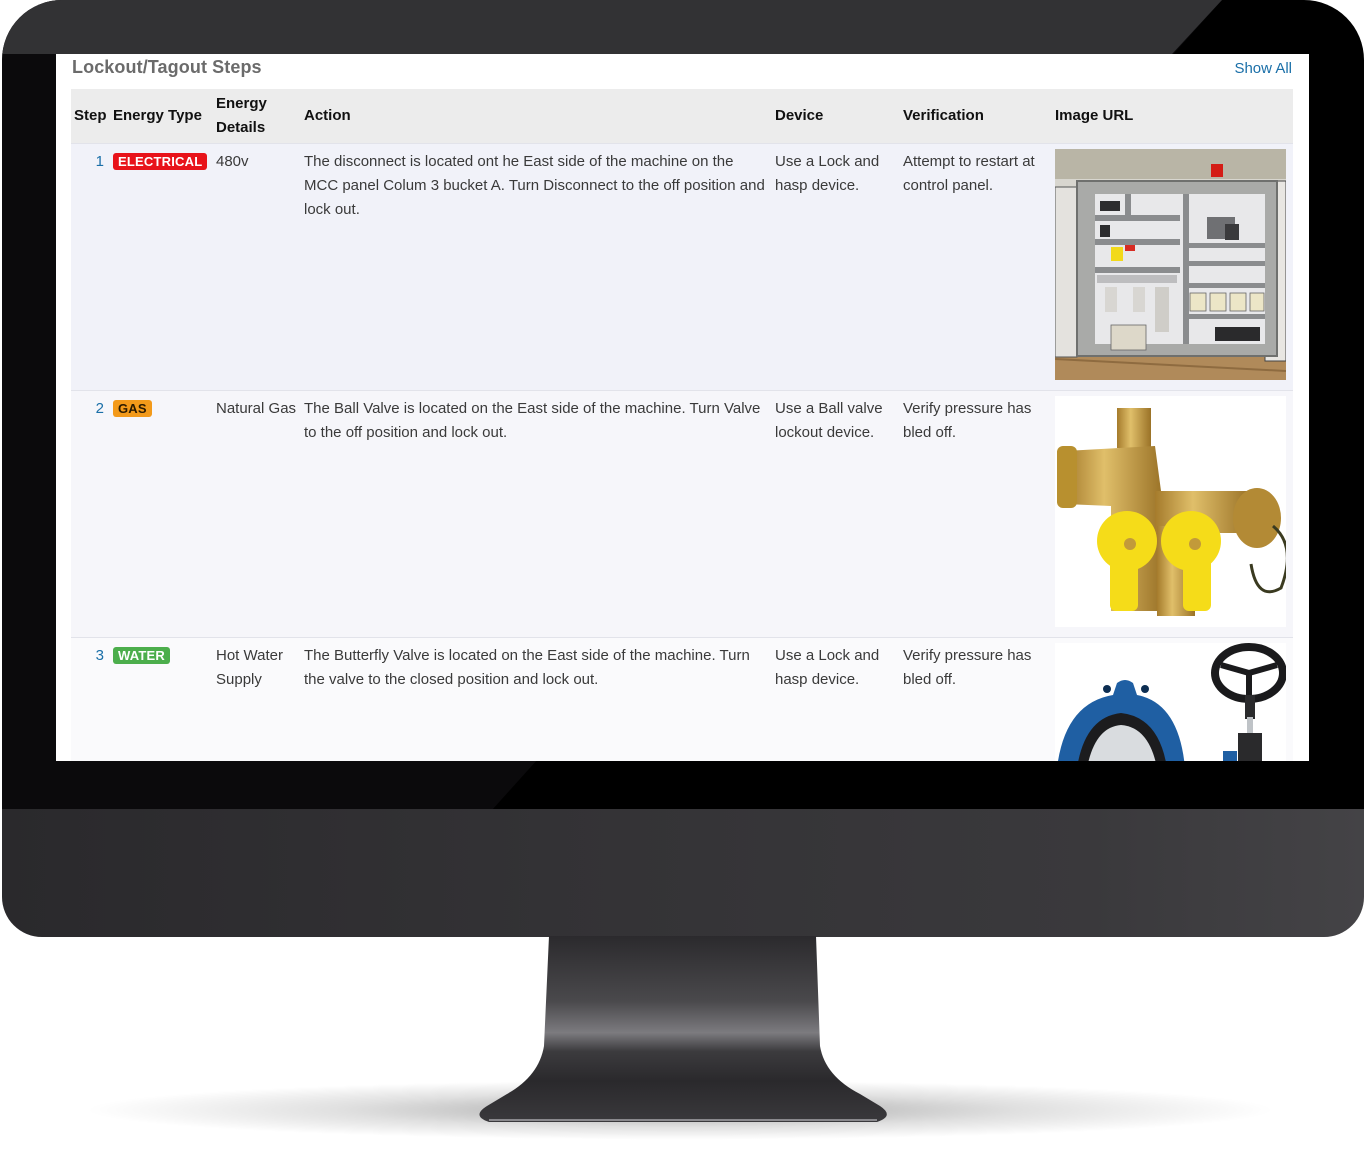 The width and height of the screenshot is (1366, 1164). What do you see at coordinates (1263, 68) in the screenshot?
I see `show-all-link: Show All` at bounding box center [1263, 68].